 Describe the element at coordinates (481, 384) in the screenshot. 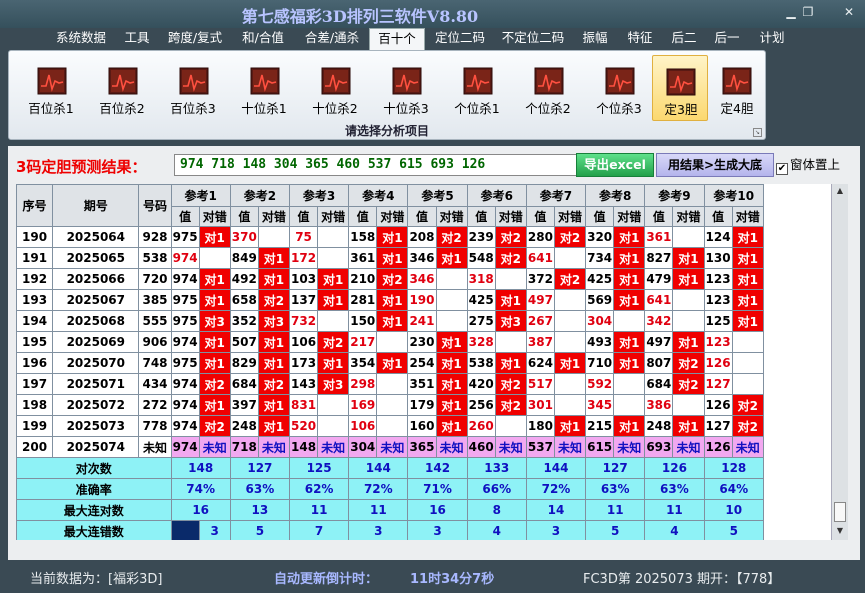

I see `ref-value-cell: 420` at that location.